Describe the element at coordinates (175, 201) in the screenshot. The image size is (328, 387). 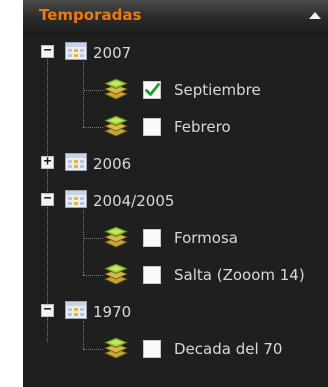
I see `tree-group-2: − 2004/2005` at that location.